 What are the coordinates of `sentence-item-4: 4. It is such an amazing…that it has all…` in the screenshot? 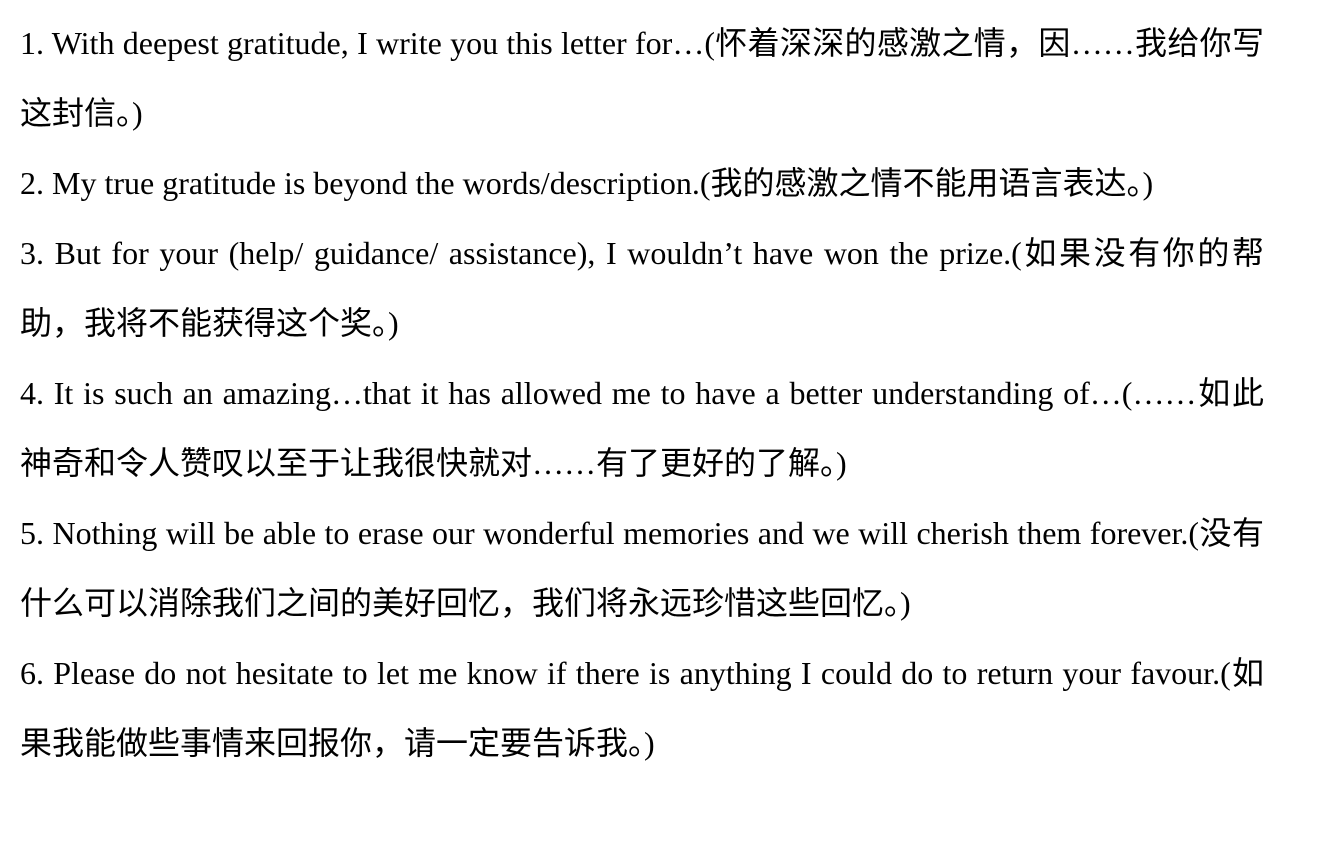 It's located at (642, 428).